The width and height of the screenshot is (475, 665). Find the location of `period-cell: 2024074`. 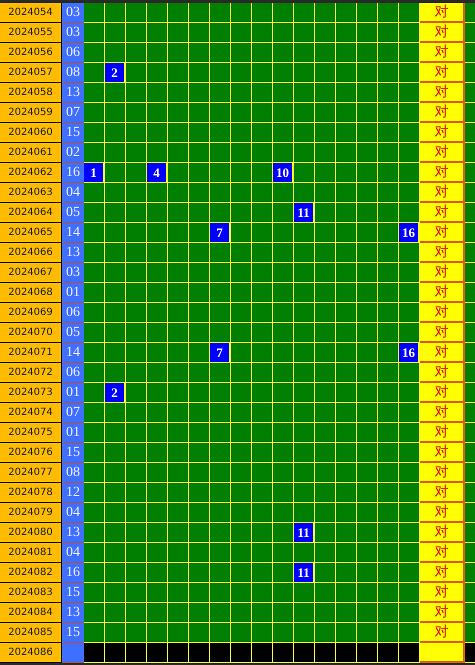

period-cell: 2024074 is located at coordinates (31, 413).